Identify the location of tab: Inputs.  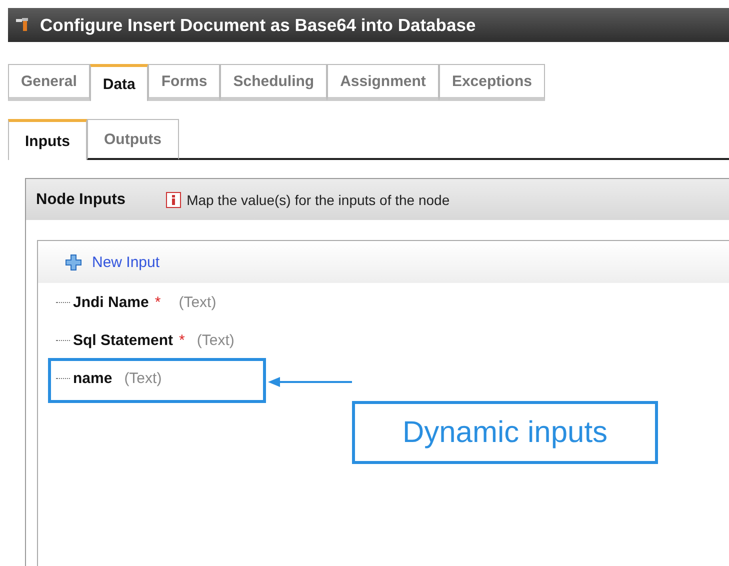
(47, 139).